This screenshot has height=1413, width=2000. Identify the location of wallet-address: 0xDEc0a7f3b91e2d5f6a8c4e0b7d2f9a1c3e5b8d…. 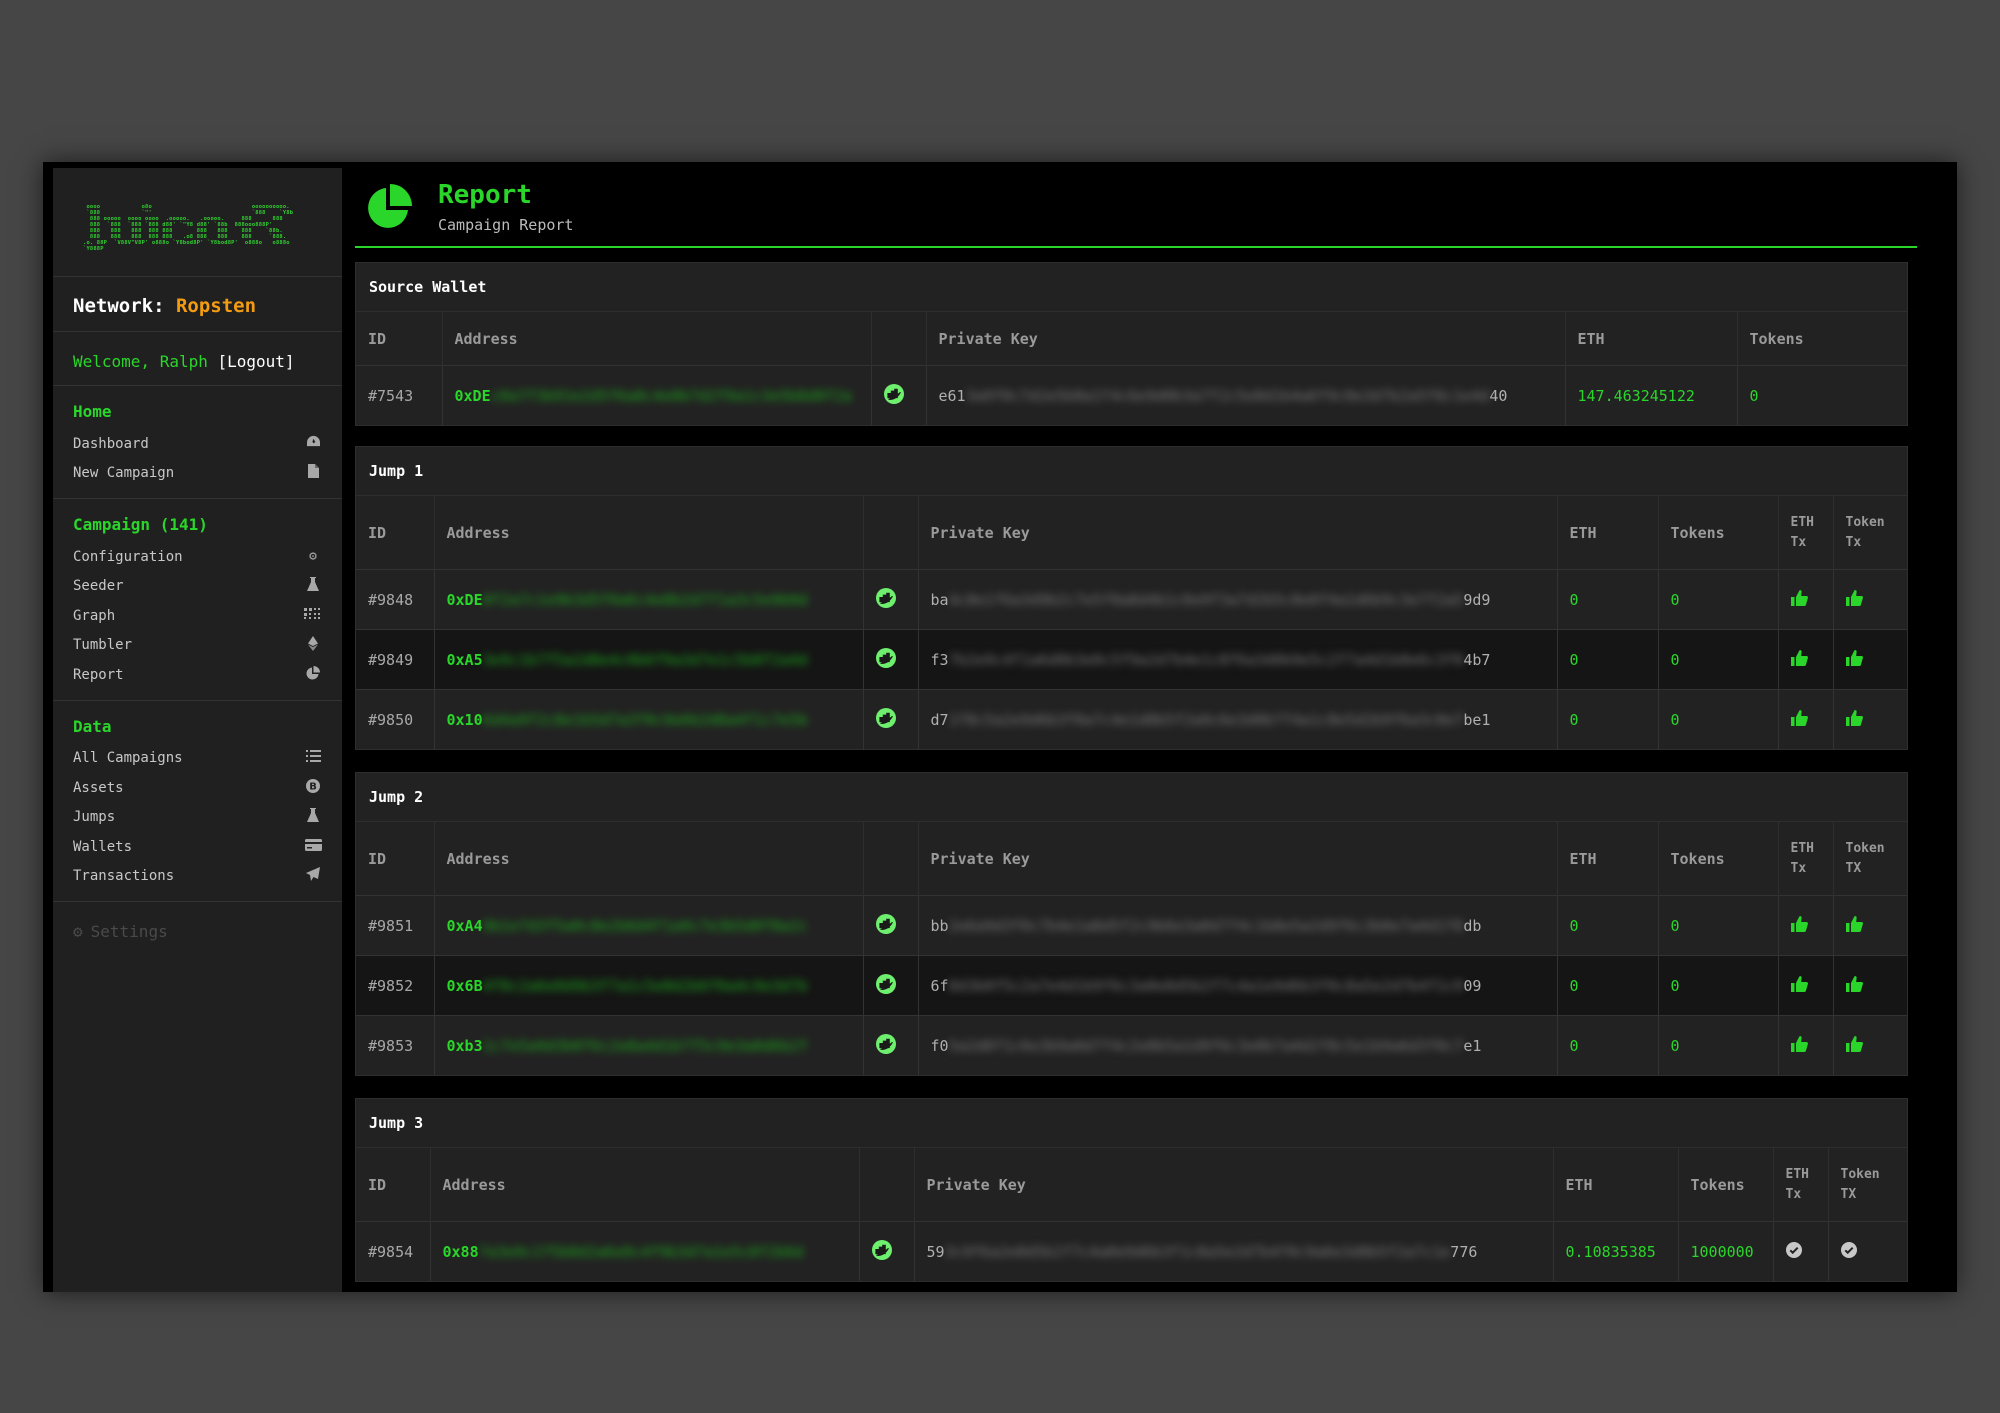
(657, 395).